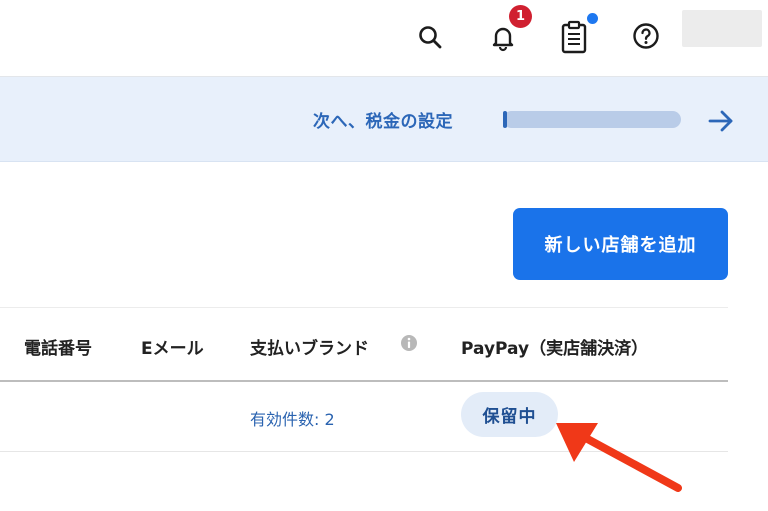 This screenshot has width=768, height=511. Describe the element at coordinates (721, 121) in the screenshot. I see `arrow-right-icon` at that location.